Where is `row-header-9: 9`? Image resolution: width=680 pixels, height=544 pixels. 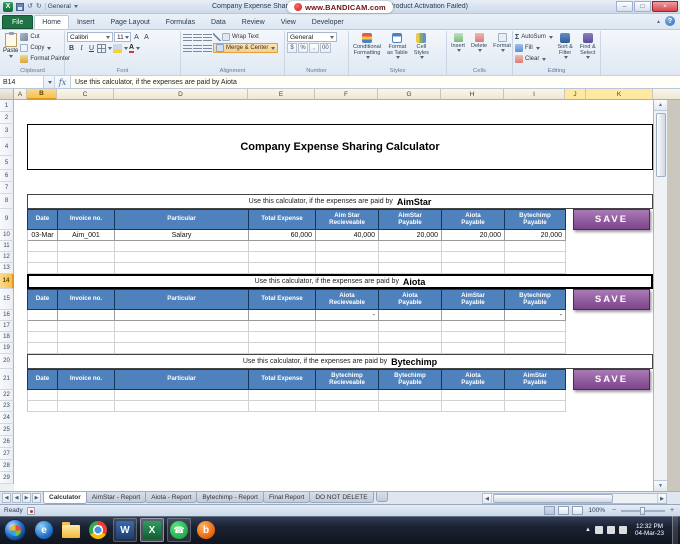
row-header-9: 9 is located at coordinates (7, 219).